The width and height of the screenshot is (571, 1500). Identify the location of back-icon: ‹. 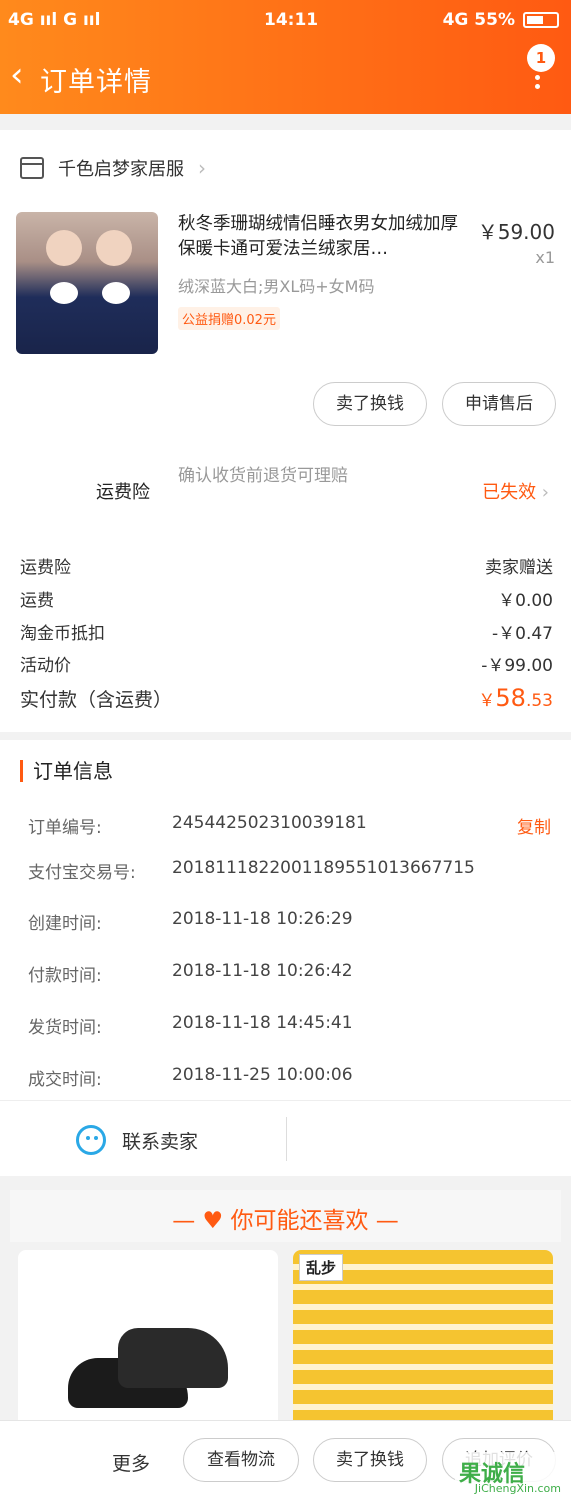
(17, 75).